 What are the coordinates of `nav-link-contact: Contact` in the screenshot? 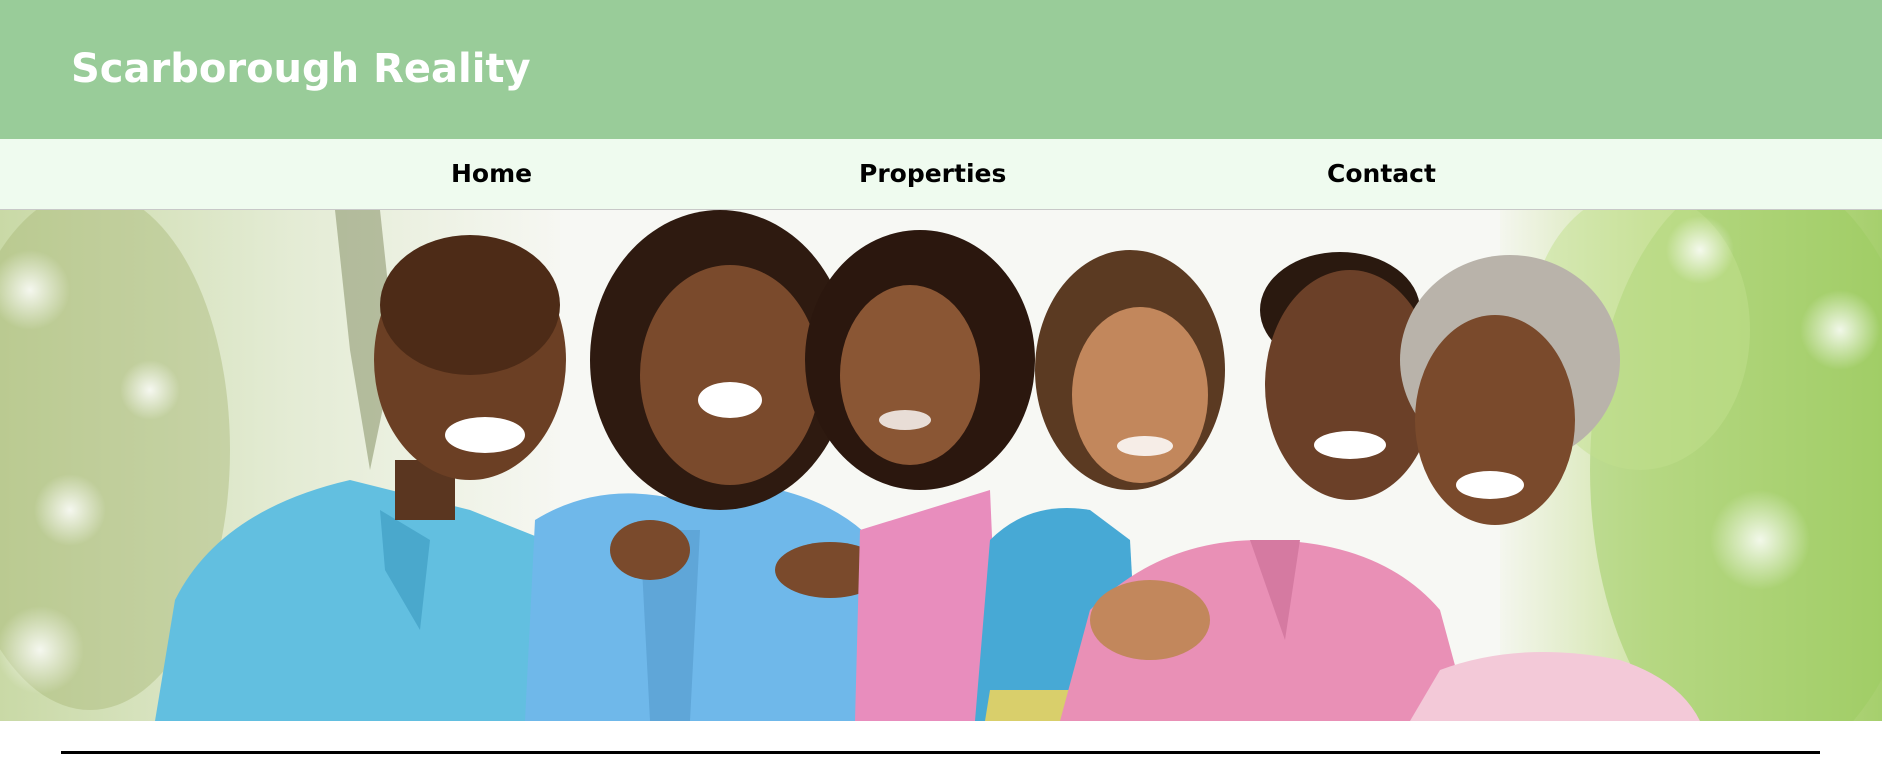 It's located at (1381, 174).